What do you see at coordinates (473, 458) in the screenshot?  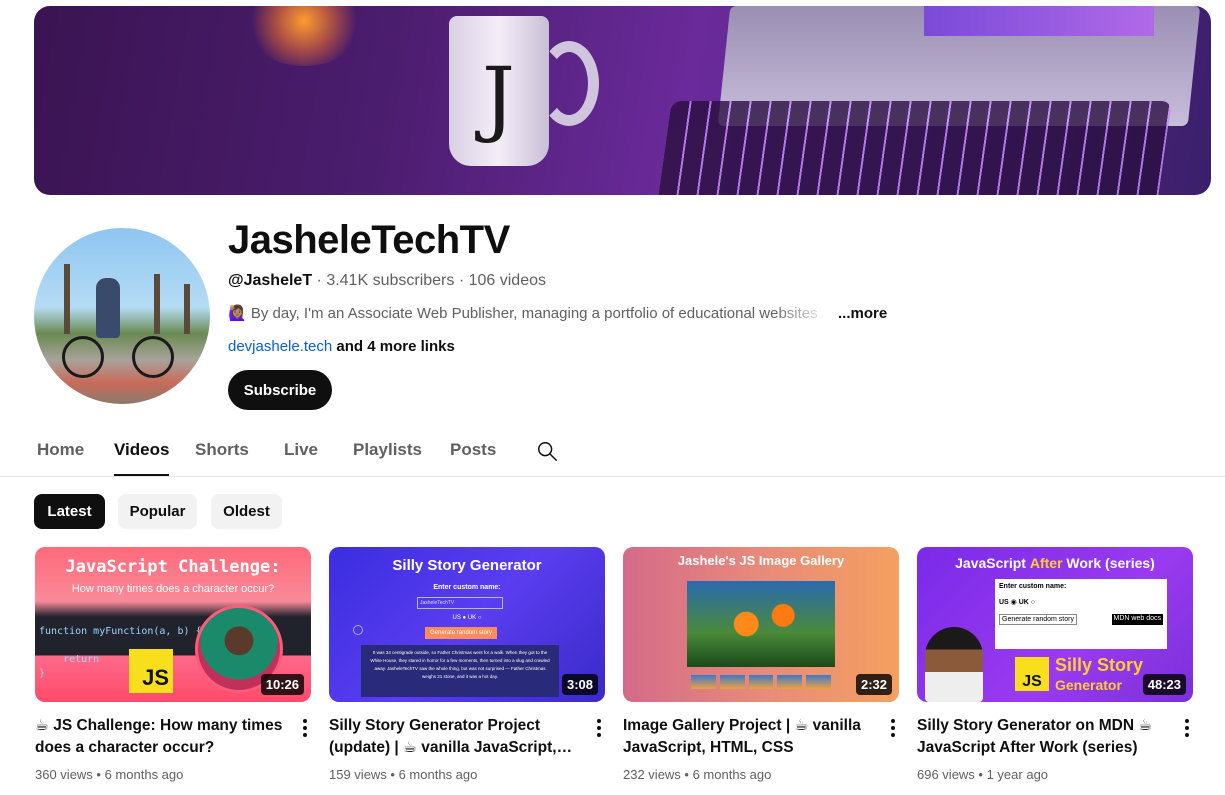 I see `tab-posts: Posts` at bounding box center [473, 458].